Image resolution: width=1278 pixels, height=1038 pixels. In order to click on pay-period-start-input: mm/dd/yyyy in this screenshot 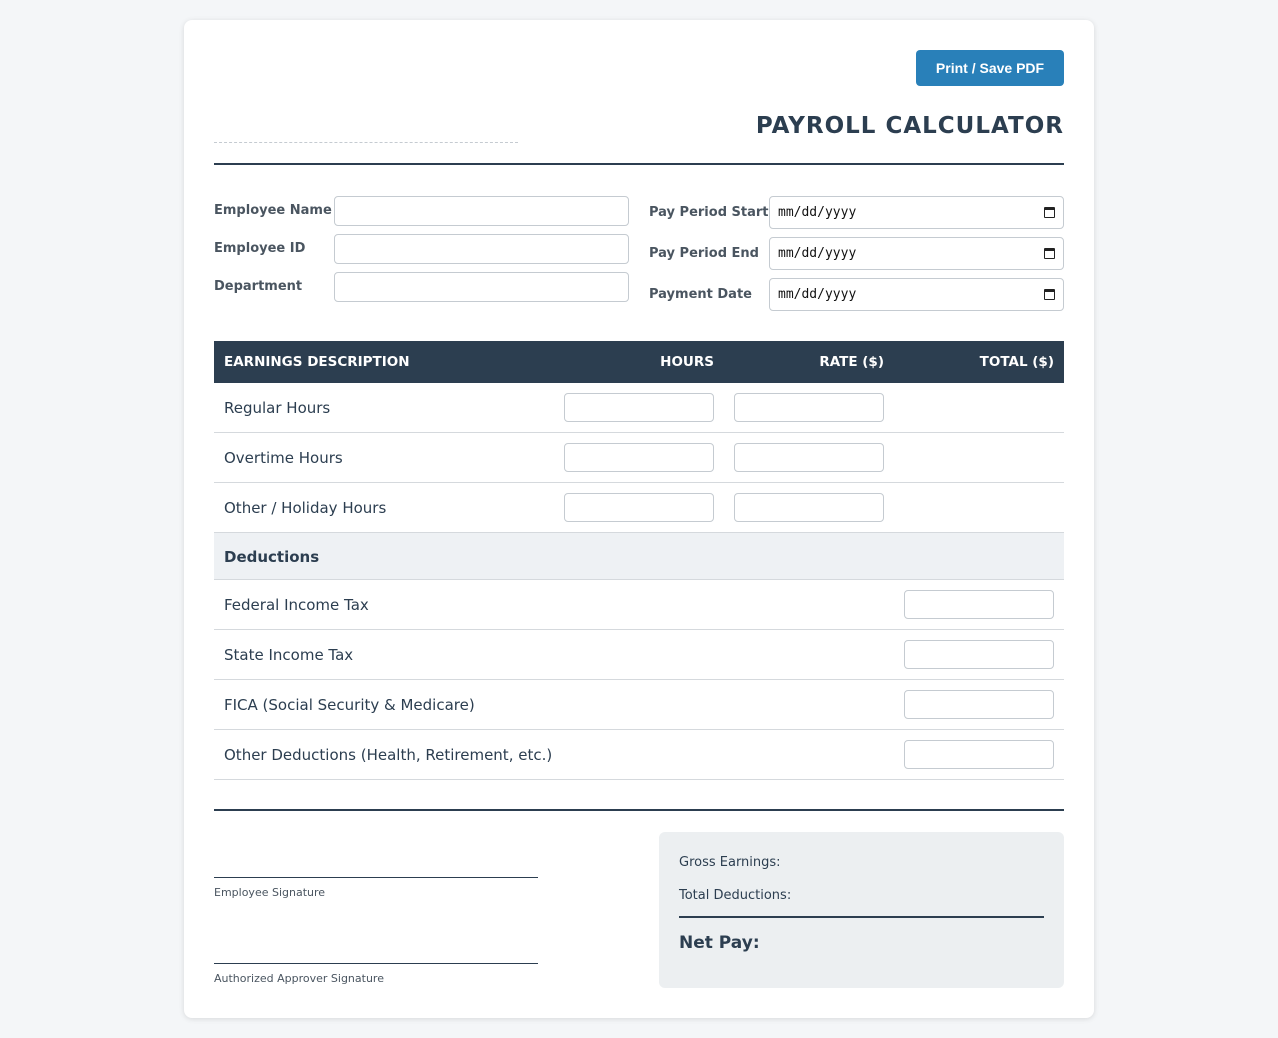, I will do `click(916, 212)`.